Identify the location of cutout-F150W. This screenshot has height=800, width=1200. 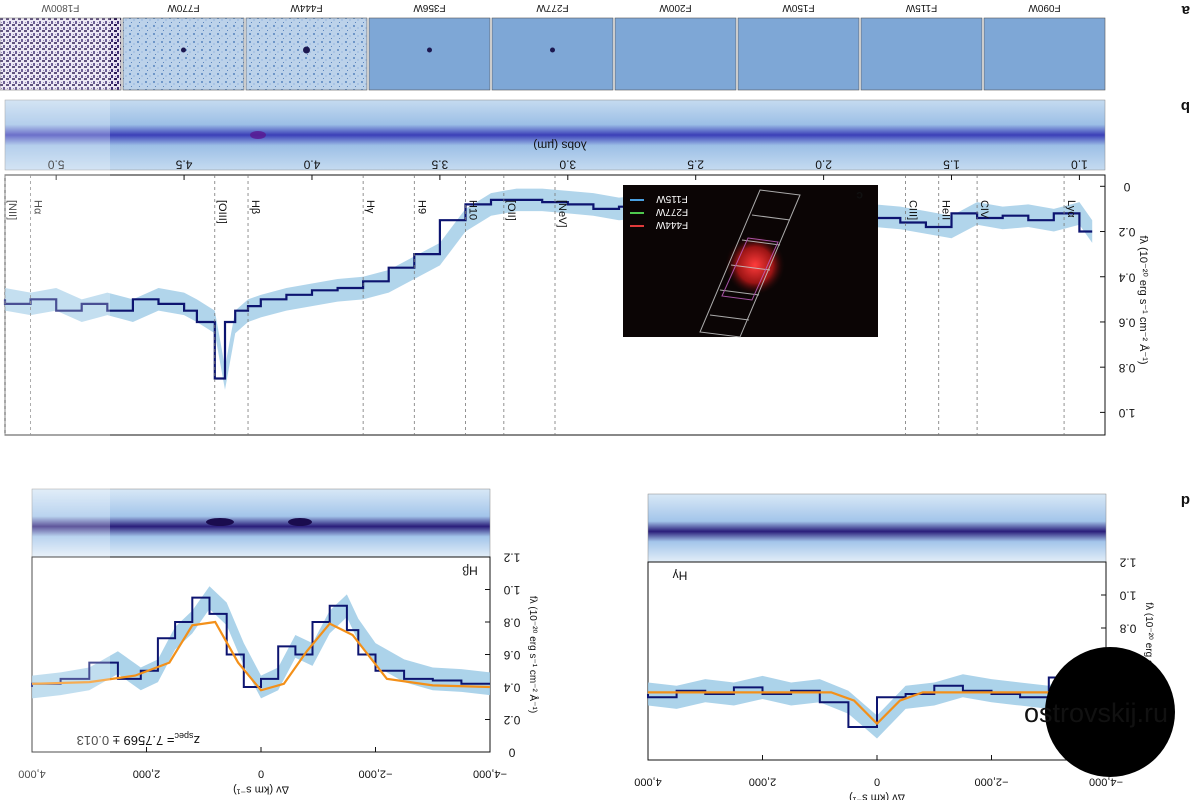
(798, 54).